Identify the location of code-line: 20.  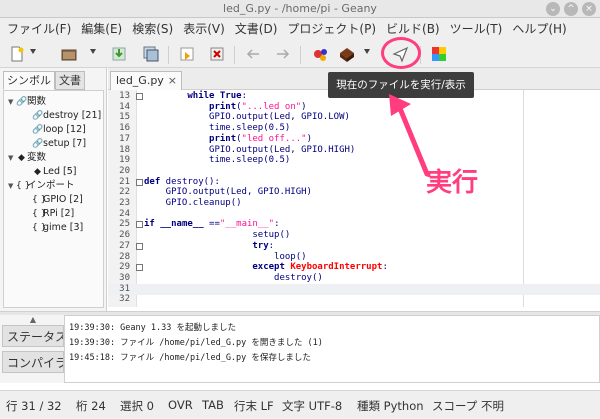
(354, 171).